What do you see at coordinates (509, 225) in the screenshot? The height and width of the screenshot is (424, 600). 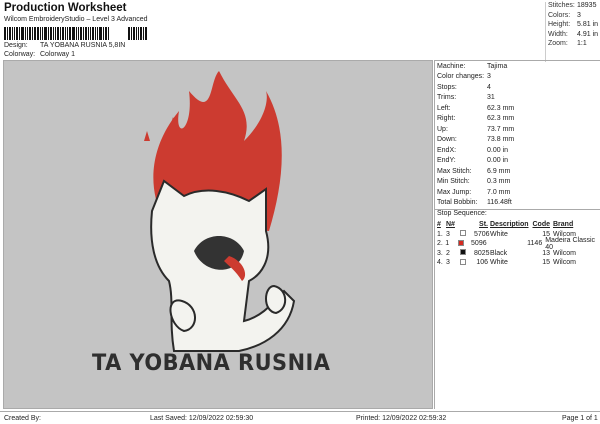 I see `col-header: Description` at bounding box center [509, 225].